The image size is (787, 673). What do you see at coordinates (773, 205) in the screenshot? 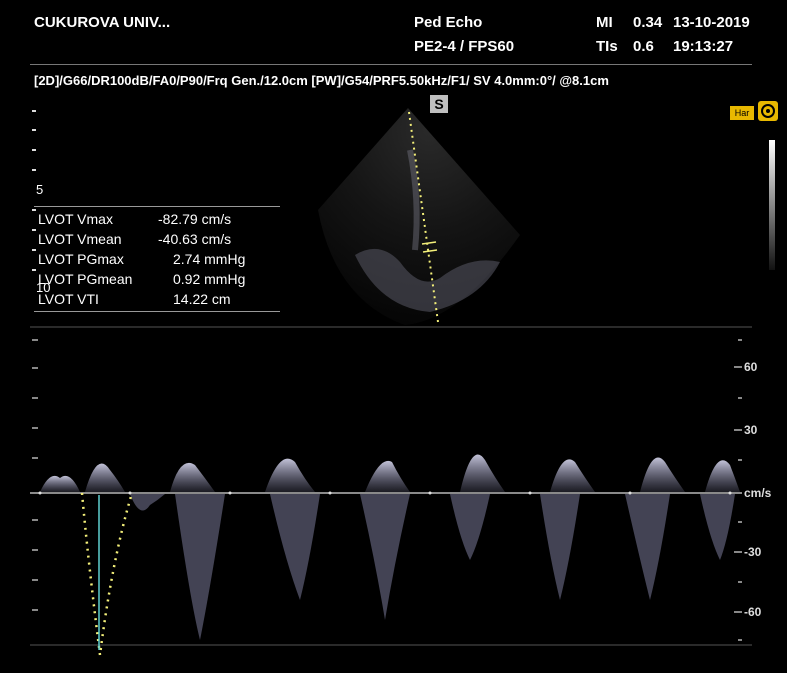
I see `grayscale-bar` at bounding box center [773, 205].